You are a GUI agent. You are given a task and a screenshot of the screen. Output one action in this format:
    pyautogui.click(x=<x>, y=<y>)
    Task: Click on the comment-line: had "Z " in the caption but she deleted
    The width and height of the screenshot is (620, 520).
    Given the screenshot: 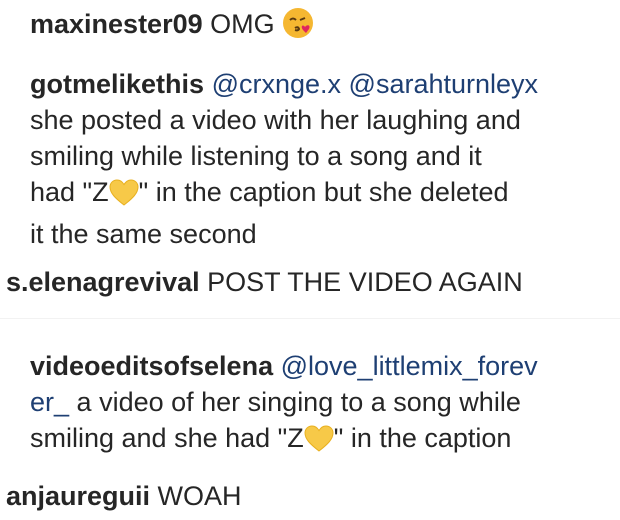 What is the action you would take?
    pyautogui.click(x=284, y=195)
    